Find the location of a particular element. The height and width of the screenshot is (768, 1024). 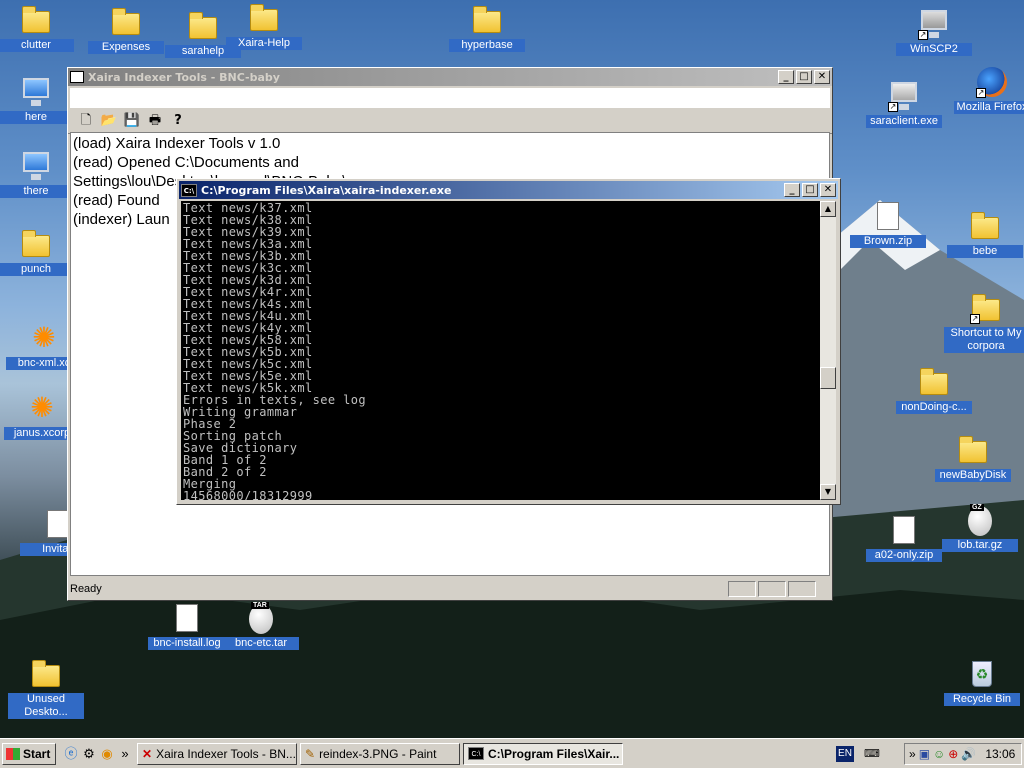

window-title: Xaira Indexer Tools - BNC-baby is located at coordinates (184, 77).